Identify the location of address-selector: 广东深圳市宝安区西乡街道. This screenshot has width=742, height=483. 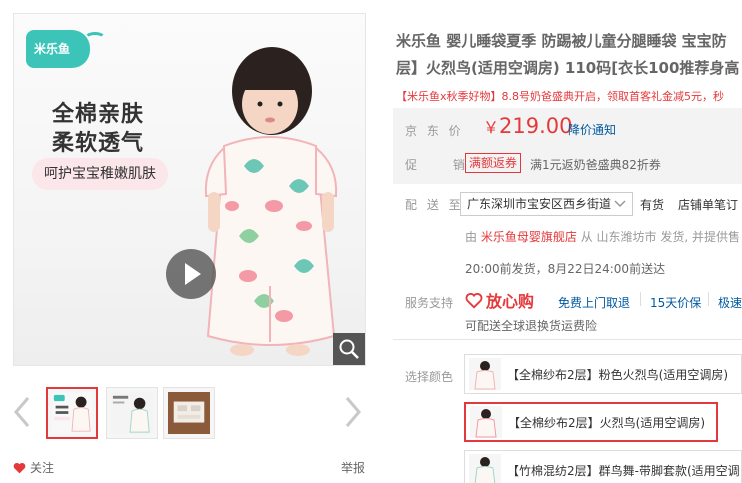
(546, 204).